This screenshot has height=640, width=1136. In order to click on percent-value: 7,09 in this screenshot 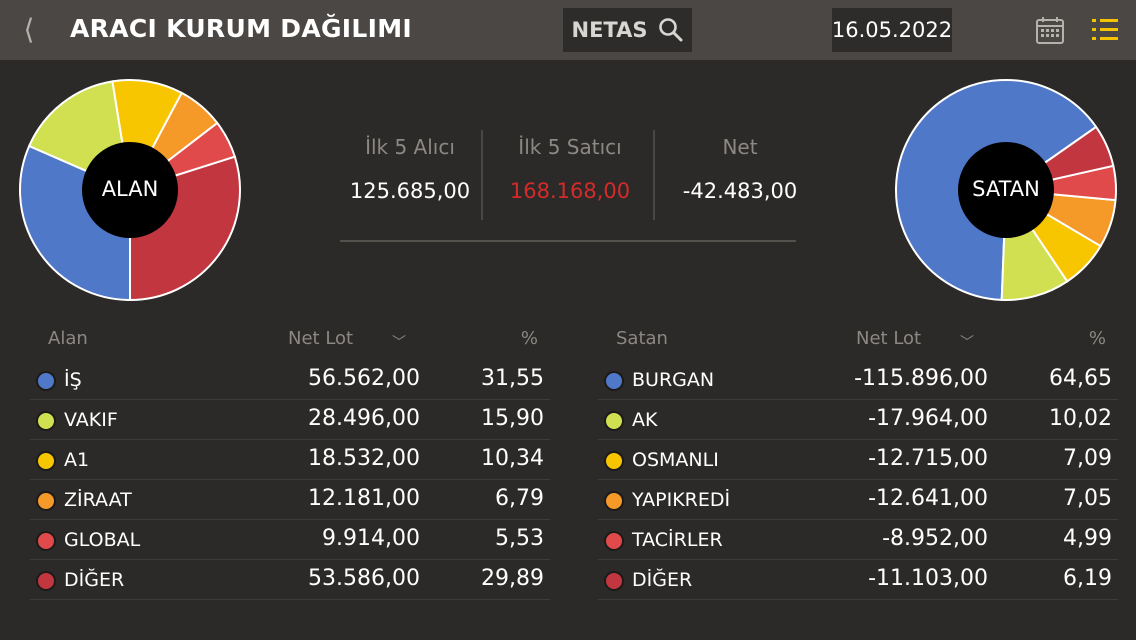, I will do `click(1087, 458)`.